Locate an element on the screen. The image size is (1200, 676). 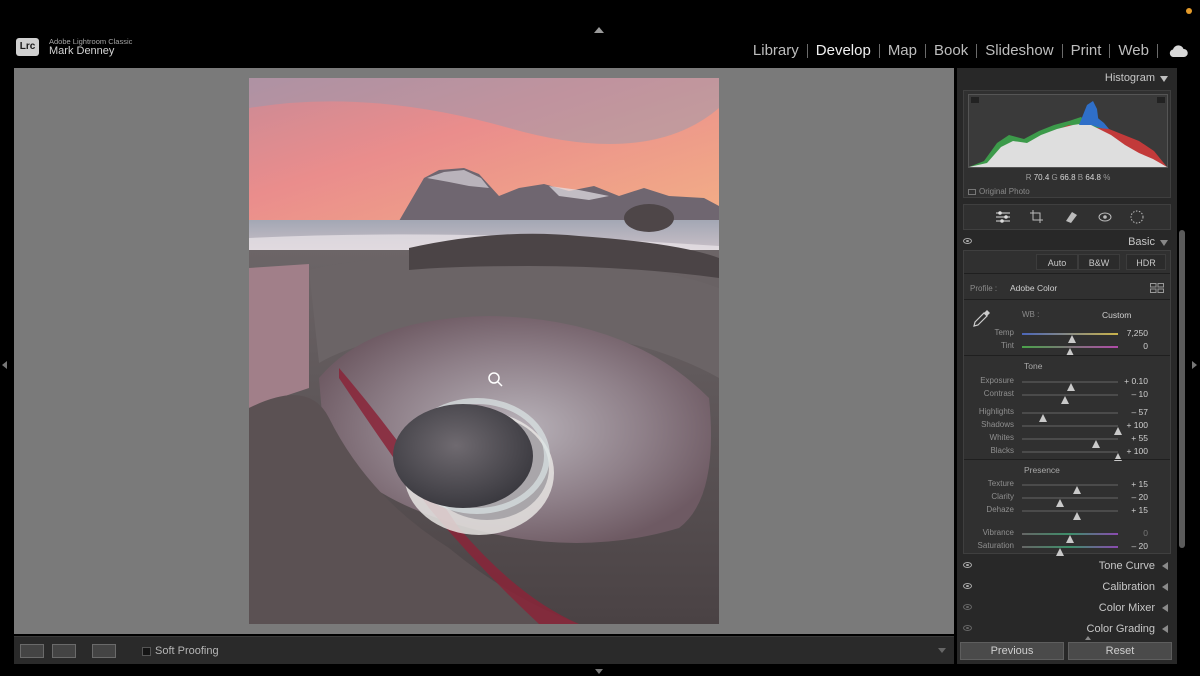
whites-slider: Whites + 55 is located at coordinates (1067, 440).